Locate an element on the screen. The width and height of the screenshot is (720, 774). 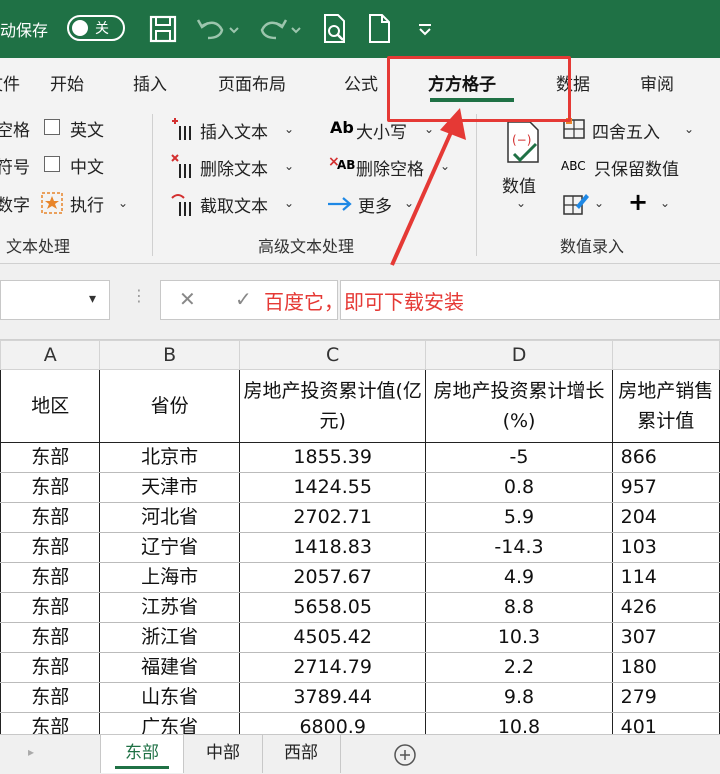
header-cell-growth: 房地产投资累计增长(%) is located at coordinates (519, 406).